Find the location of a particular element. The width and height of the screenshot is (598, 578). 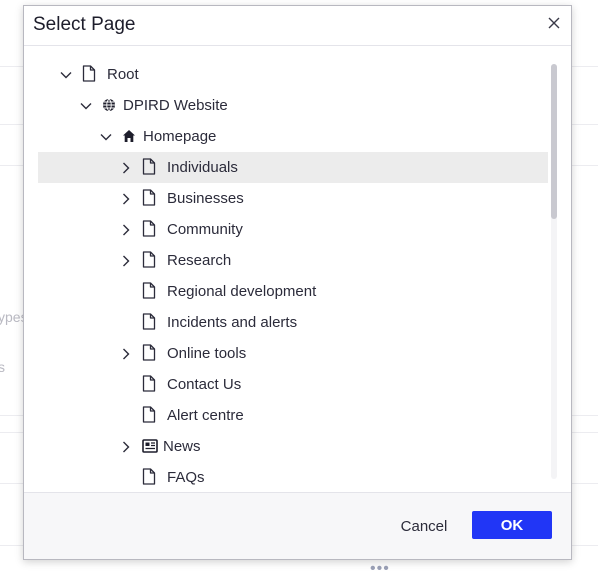

tree-node: Research is located at coordinates (293, 260).